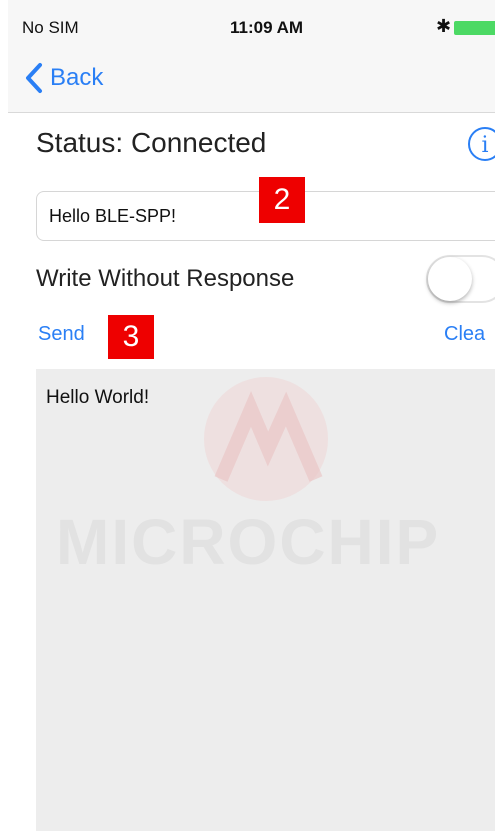 The image size is (495, 831). Describe the element at coordinates (282, 200) in the screenshot. I see `callout-badge-2: 2` at that location.